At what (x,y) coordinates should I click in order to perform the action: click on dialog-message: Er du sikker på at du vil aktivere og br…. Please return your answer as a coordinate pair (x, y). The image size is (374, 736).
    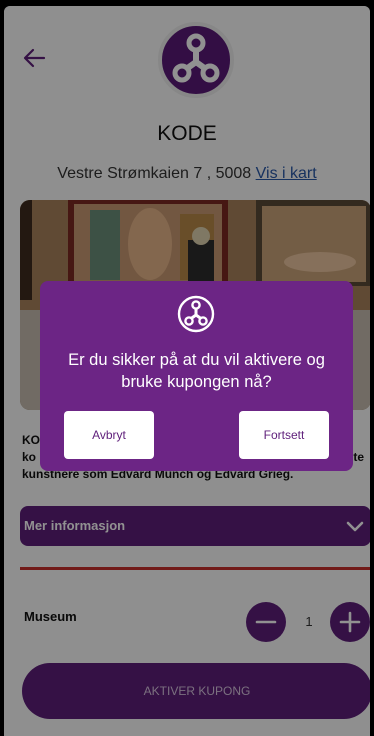
    Looking at the image, I should click on (196, 371).